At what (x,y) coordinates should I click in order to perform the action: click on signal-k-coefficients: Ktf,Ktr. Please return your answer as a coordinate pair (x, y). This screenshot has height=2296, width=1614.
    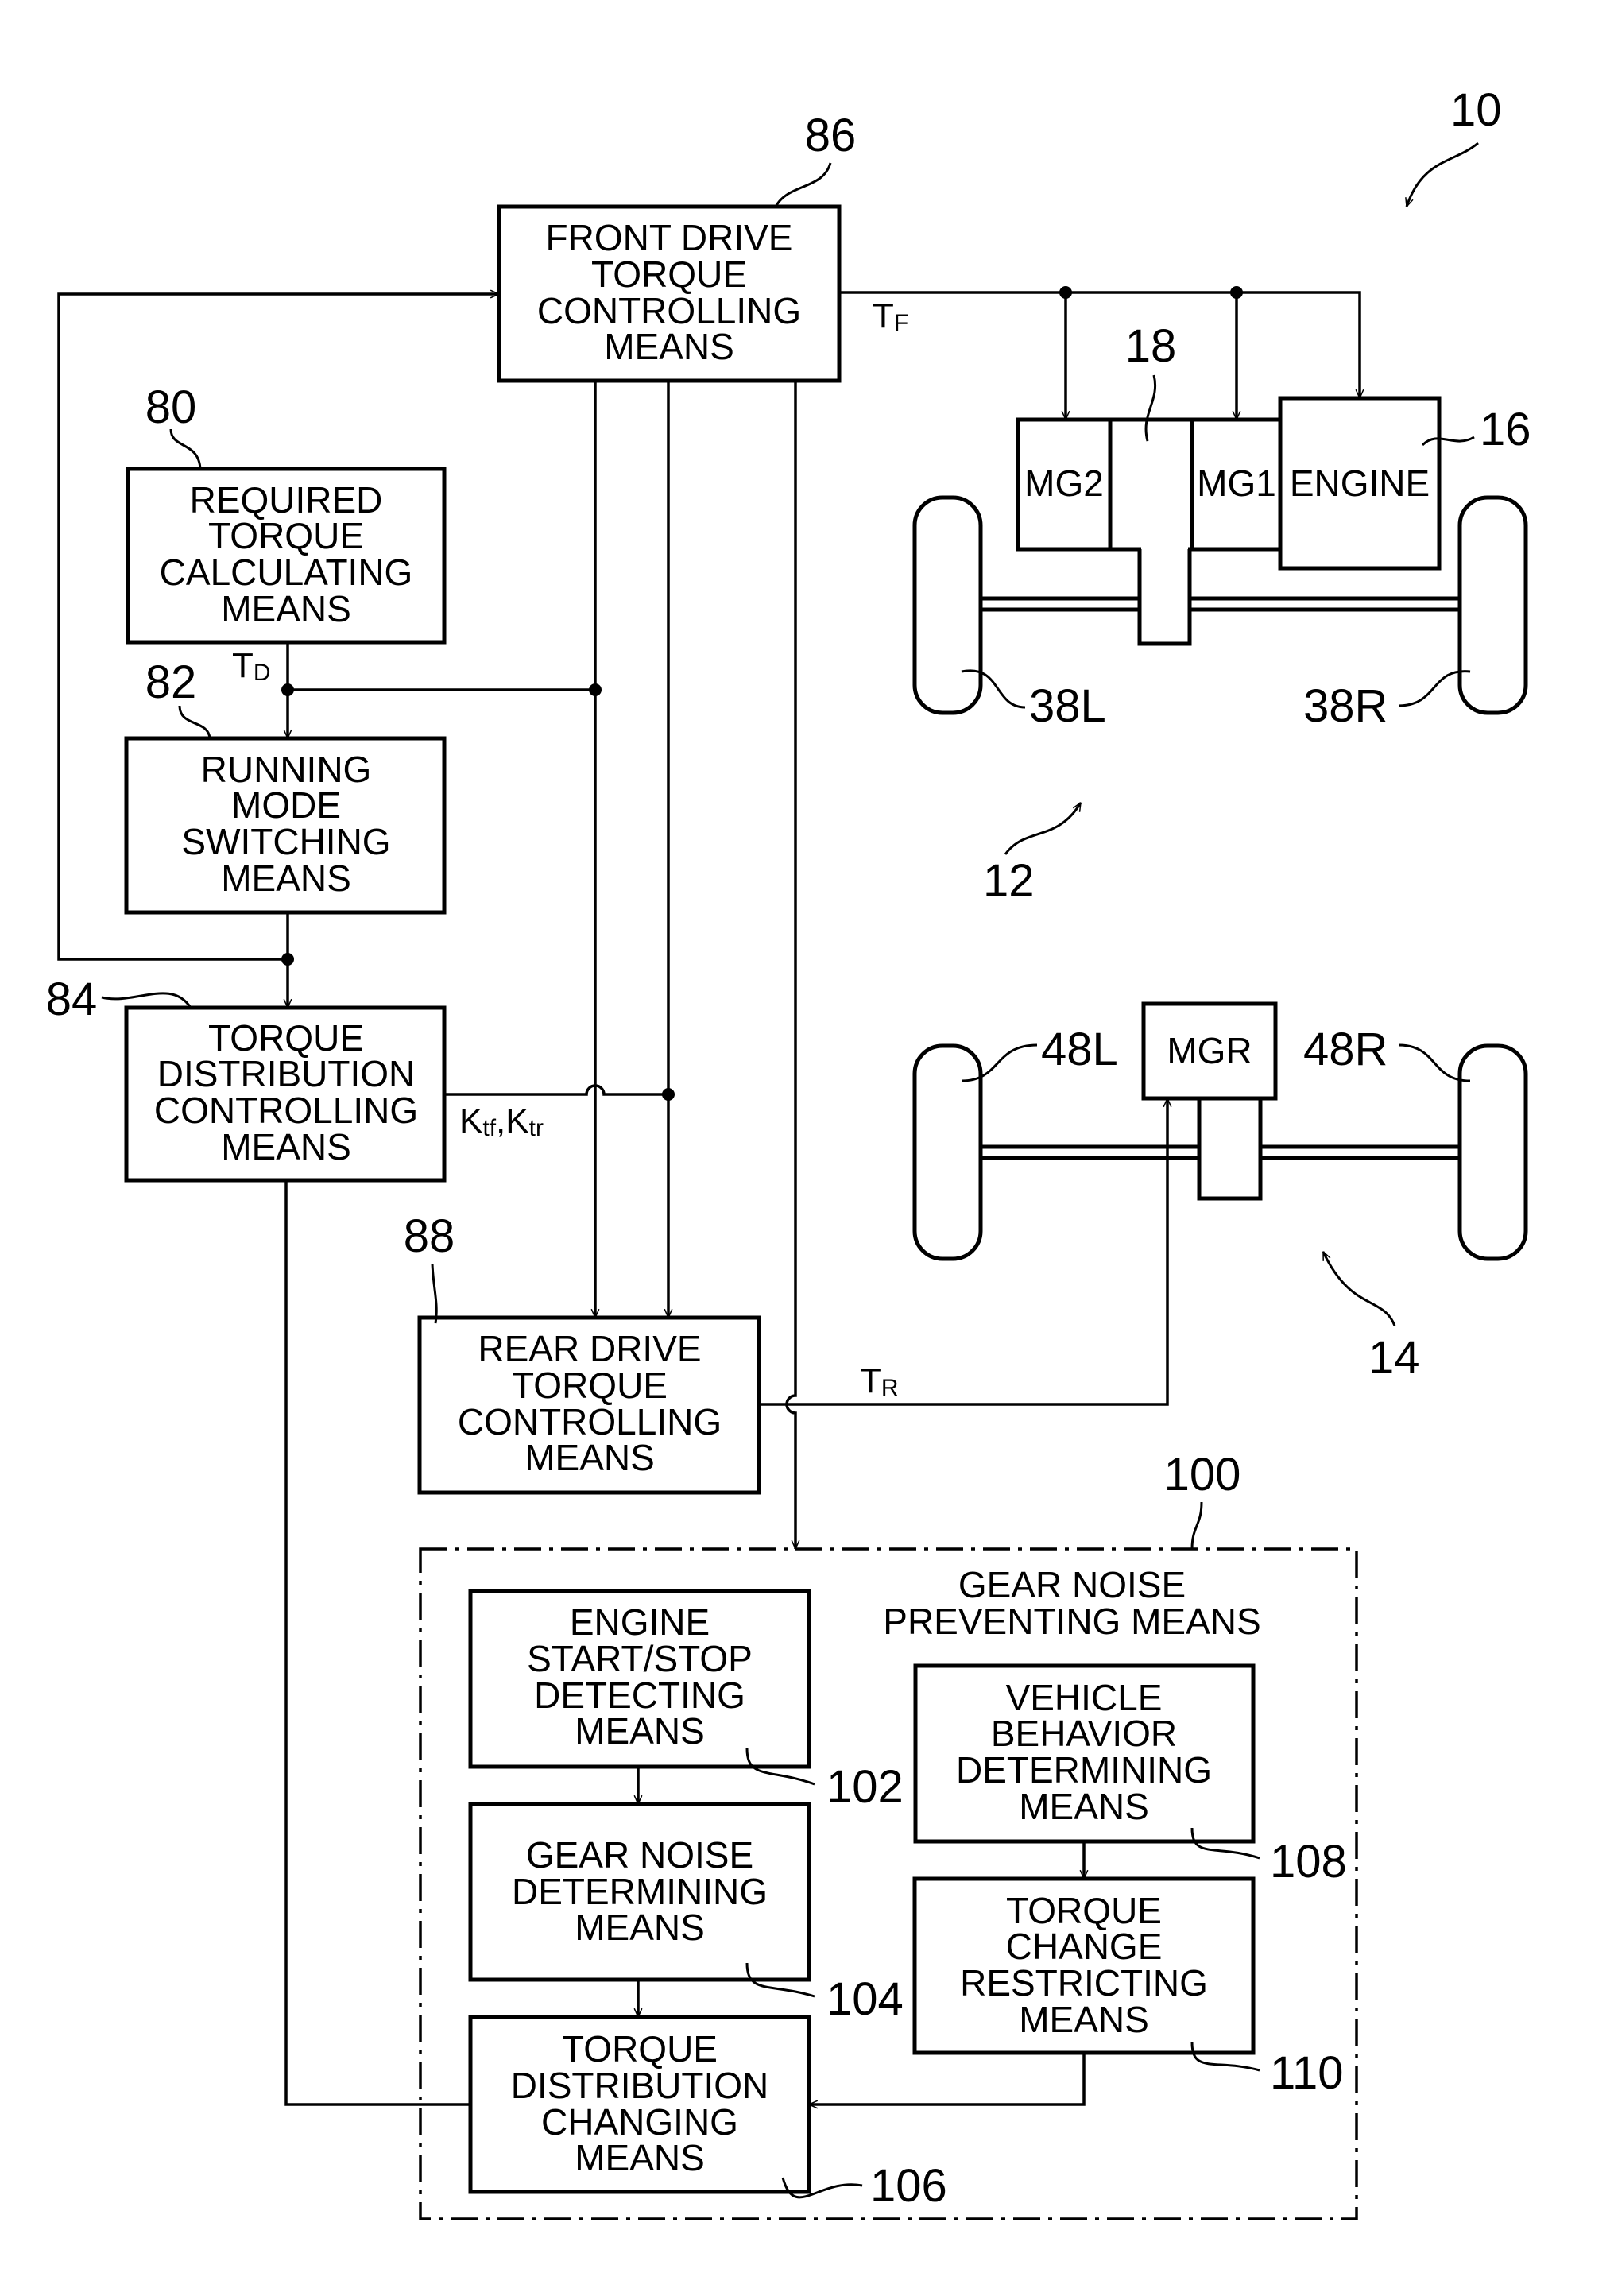
    Looking at the image, I should click on (501, 1121).